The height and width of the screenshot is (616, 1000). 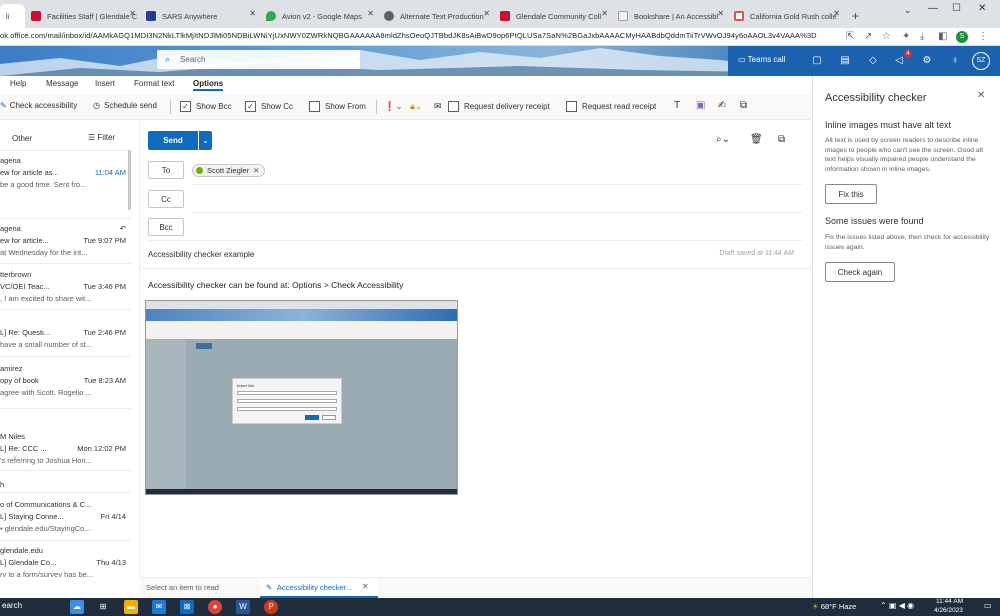 What do you see at coordinates (22, 138) in the screenshot?
I see `other-tab: Other` at bounding box center [22, 138].